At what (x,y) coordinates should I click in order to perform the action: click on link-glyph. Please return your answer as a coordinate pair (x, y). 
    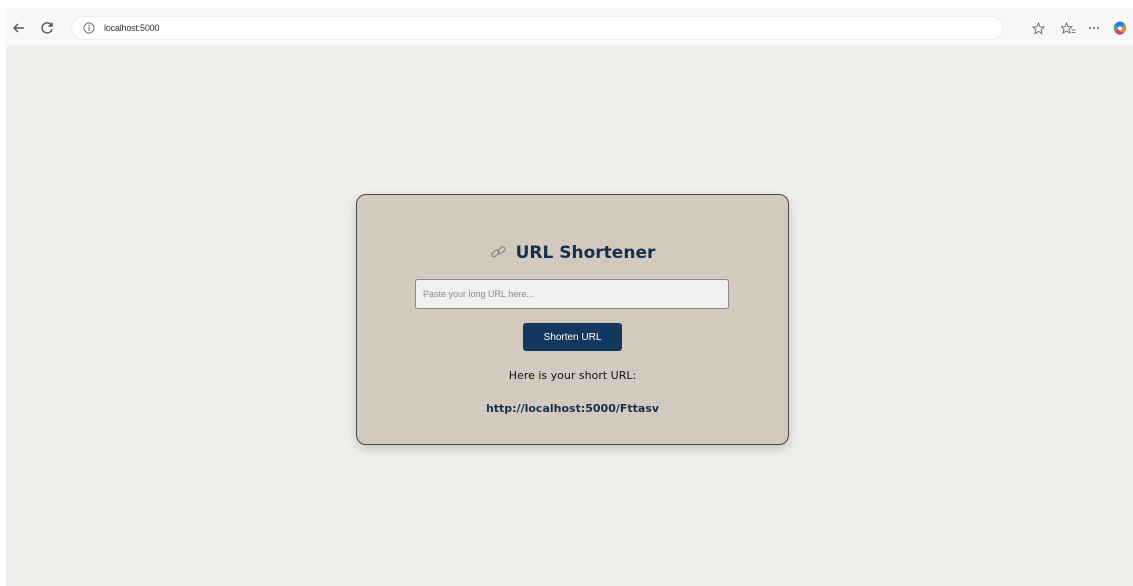
    Looking at the image, I should click on (498, 252).